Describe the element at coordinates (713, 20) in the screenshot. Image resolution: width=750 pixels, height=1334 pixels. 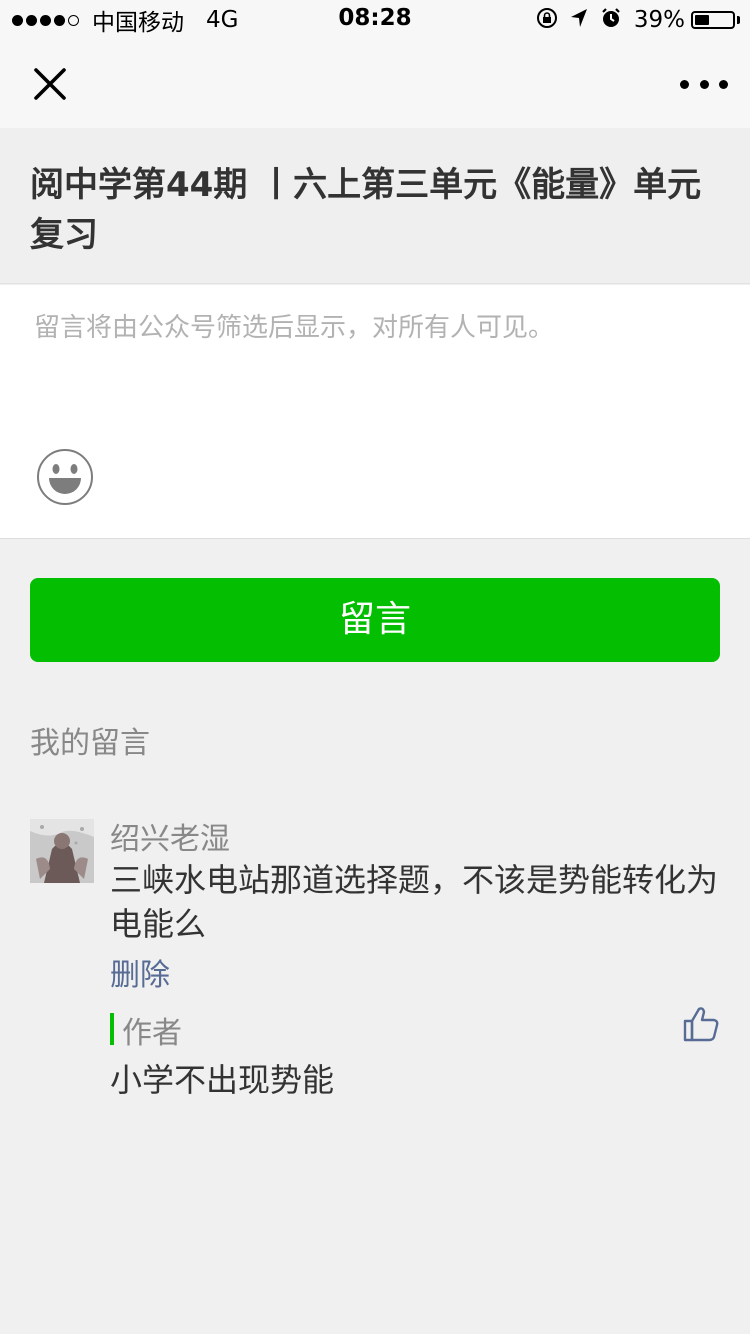
I see `battery-icon` at that location.